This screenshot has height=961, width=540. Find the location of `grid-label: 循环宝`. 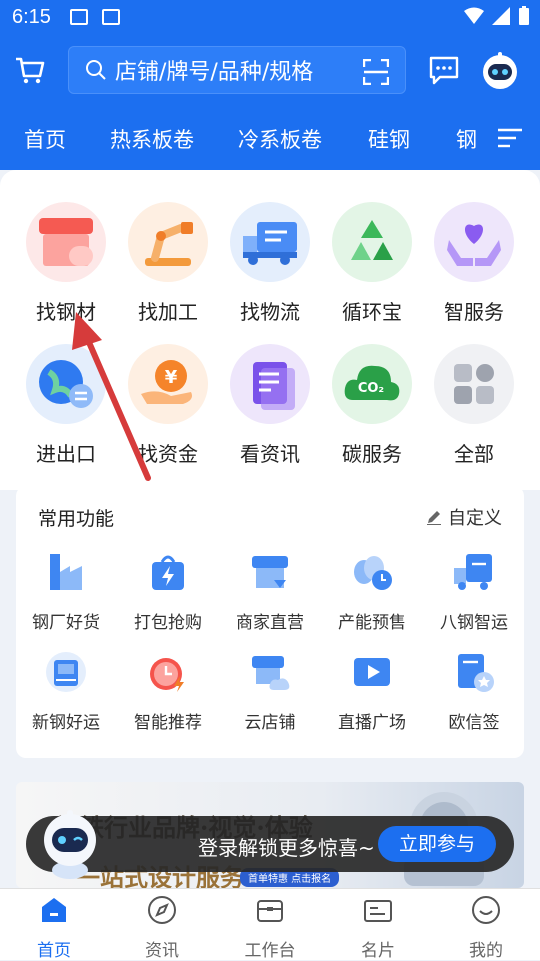

grid-label: 循环宝 is located at coordinates (372, 312).